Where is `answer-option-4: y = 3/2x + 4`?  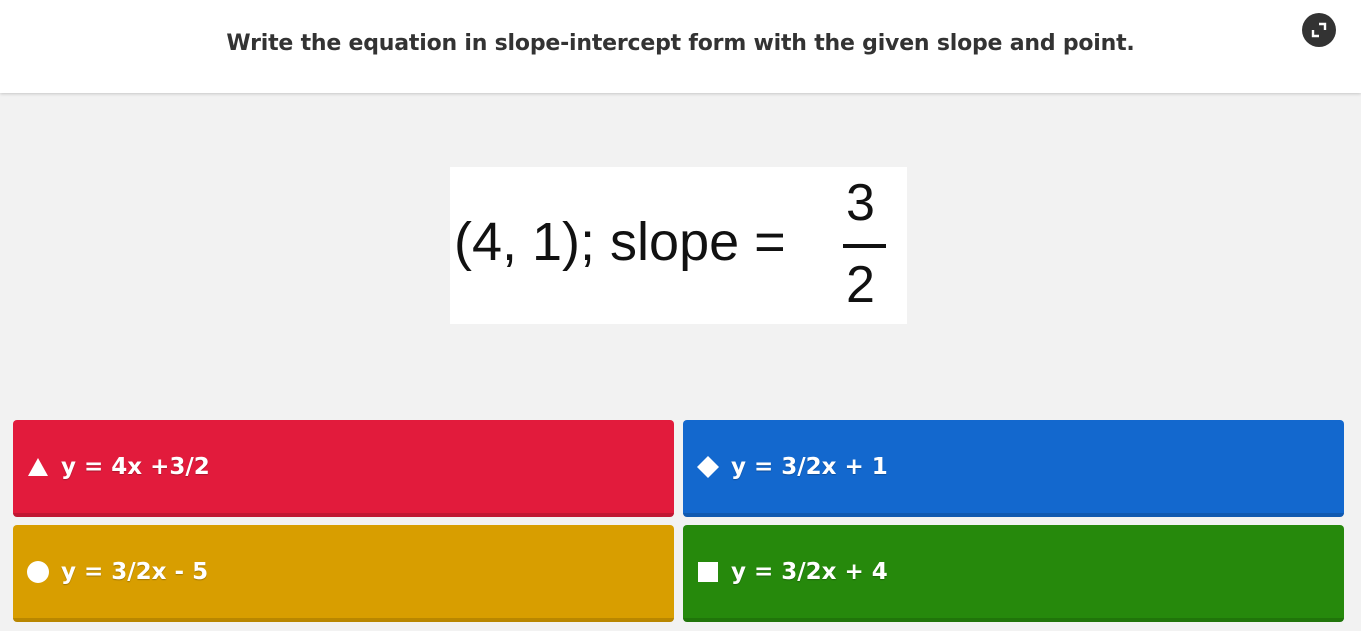
answer-option-4: y = 3/2x + 4 is located at coordinates (1013, 573).